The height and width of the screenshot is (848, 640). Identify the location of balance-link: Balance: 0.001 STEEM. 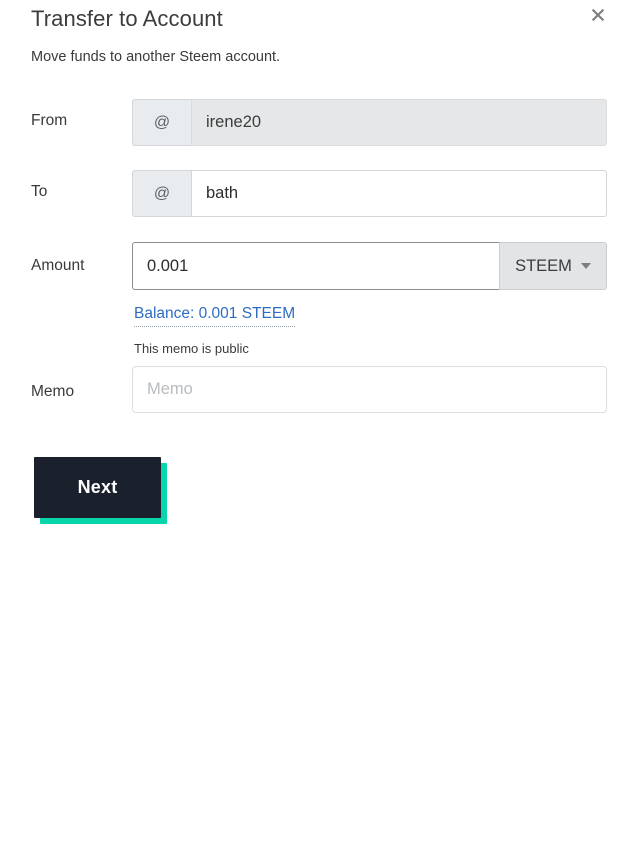
(215, 315).